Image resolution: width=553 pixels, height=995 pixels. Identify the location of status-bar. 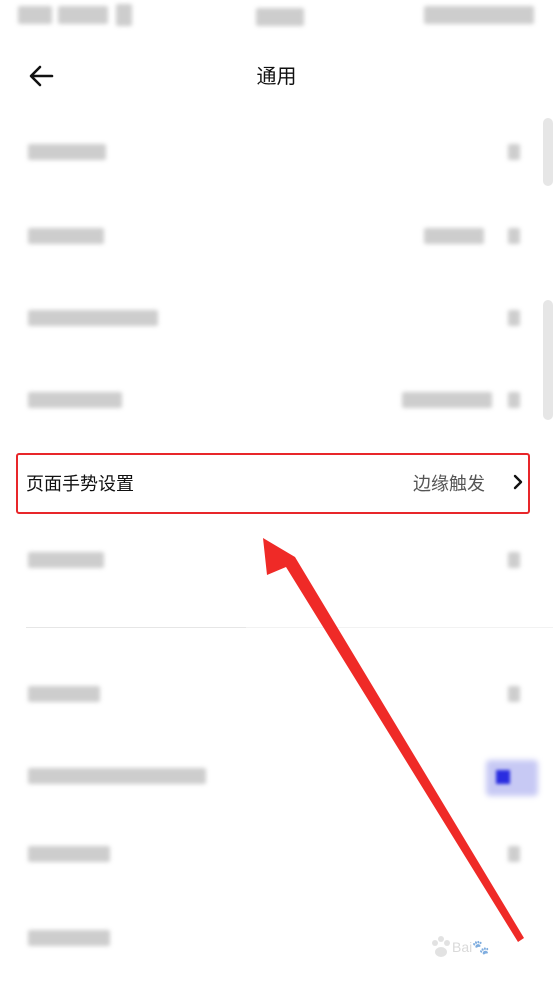
(276, 17).